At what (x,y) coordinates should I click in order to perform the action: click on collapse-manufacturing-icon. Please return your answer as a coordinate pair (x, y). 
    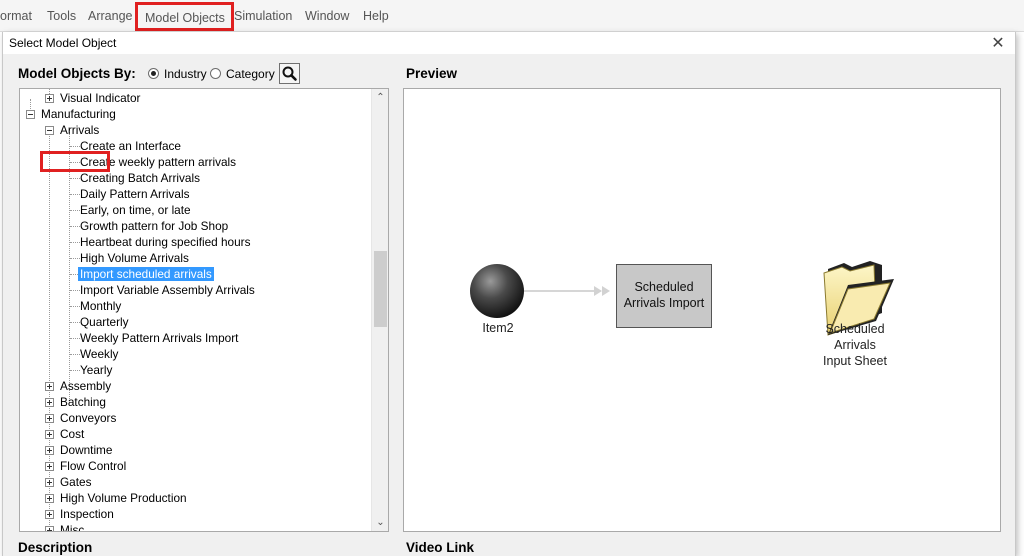
    Looking at the image, I should click on (30, 114).